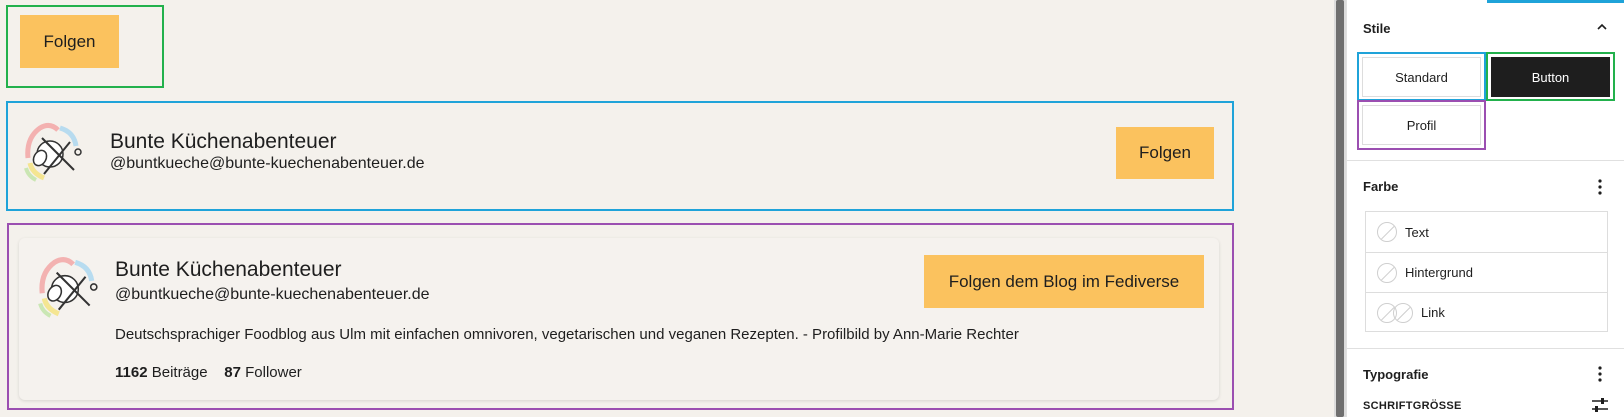  I want to click on canvas-scrollbar, so click(1340, 208).